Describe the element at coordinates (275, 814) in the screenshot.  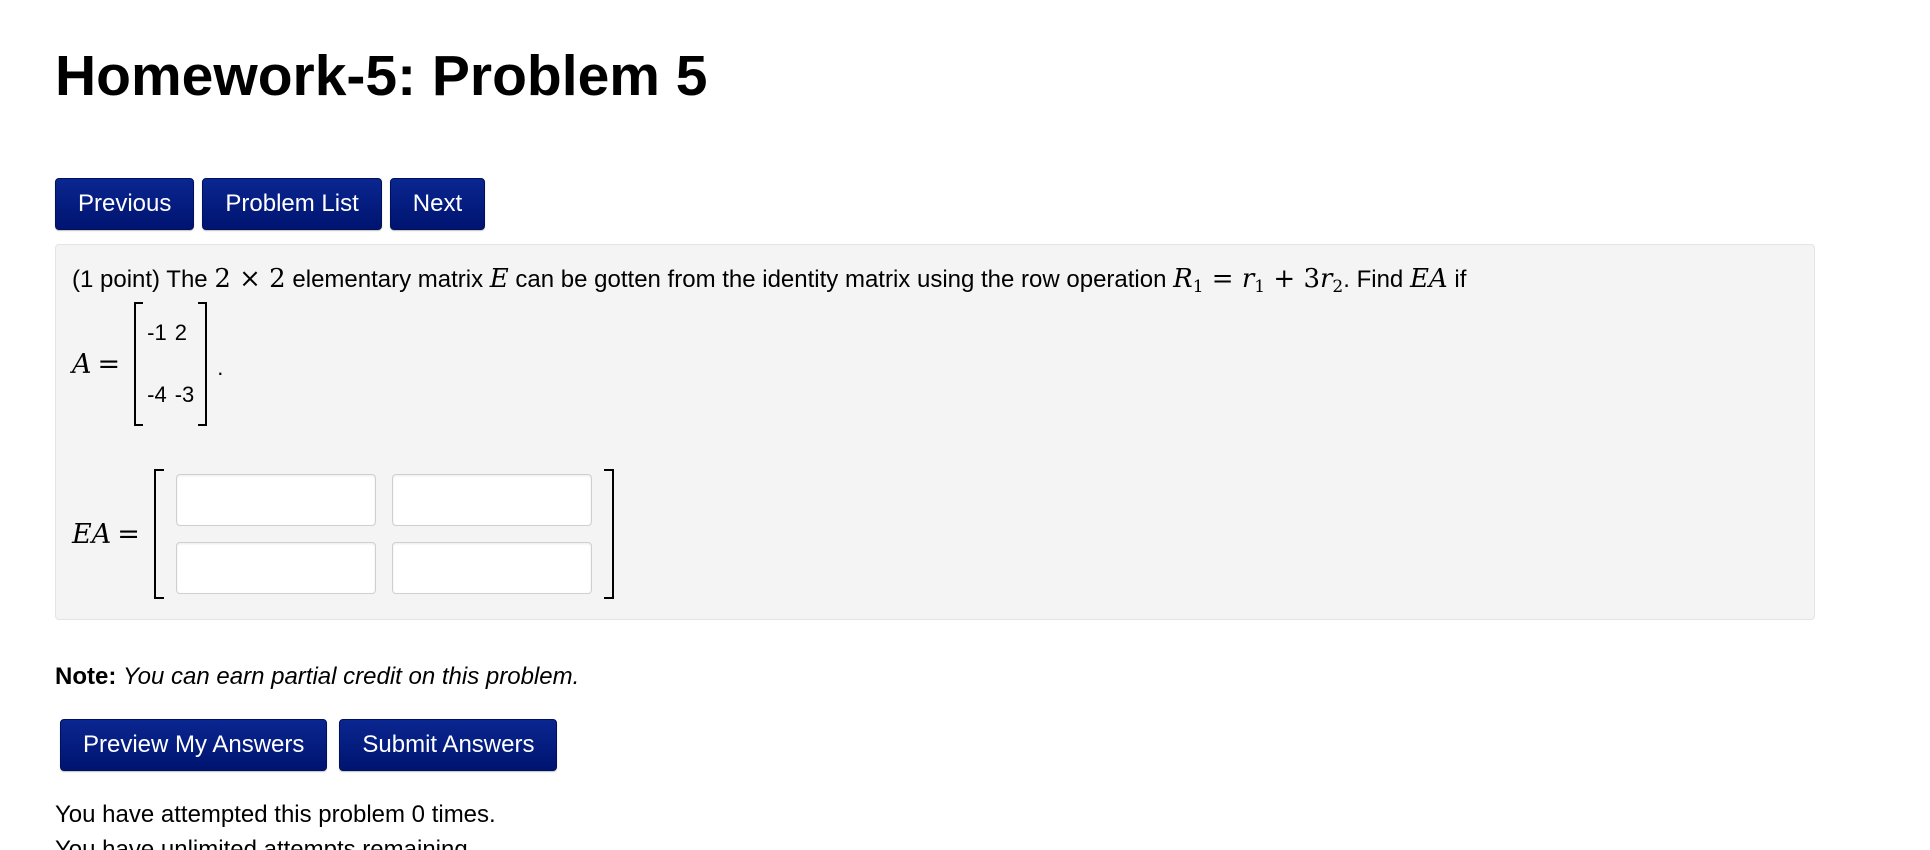
I see `attempts-count: You have attempted this problem 0 times.` at that location.